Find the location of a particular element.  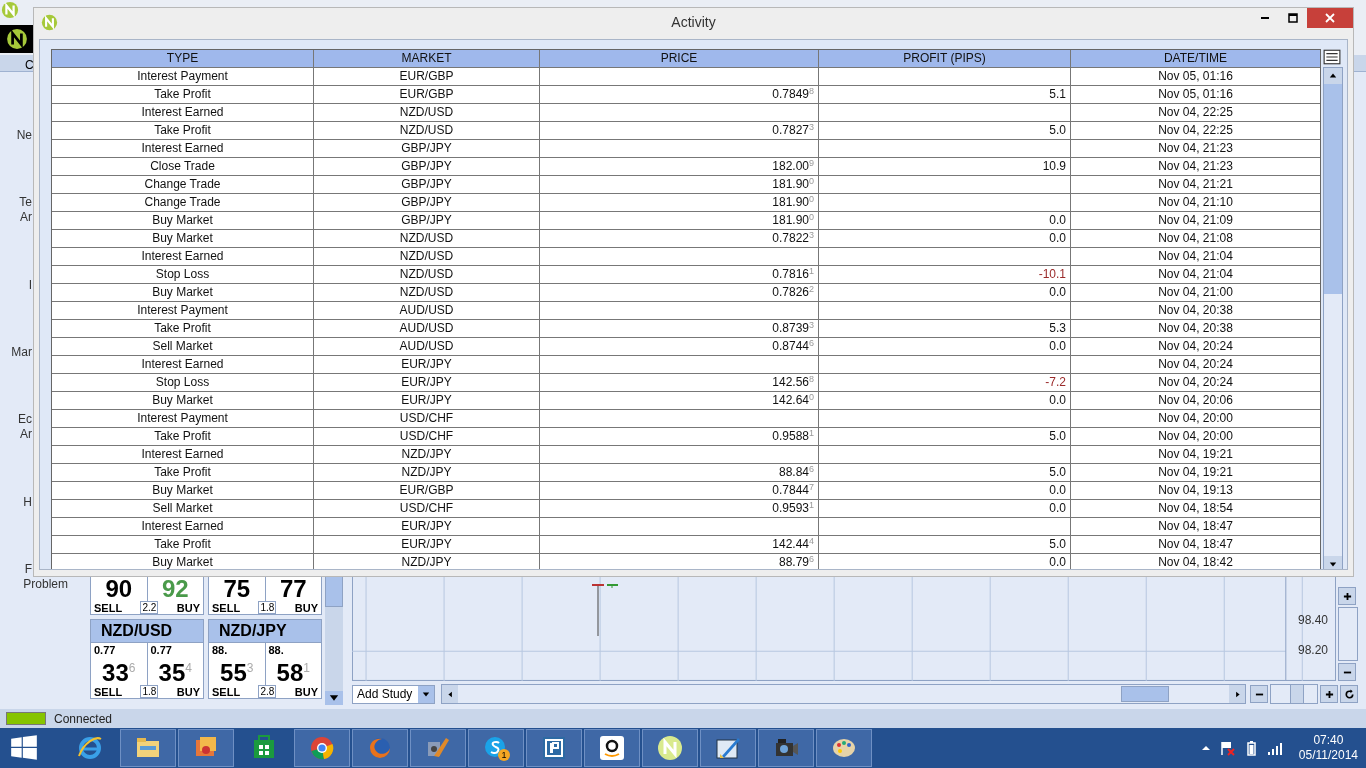

table-cell: USD/CHF is located at coordinates (427, 436).